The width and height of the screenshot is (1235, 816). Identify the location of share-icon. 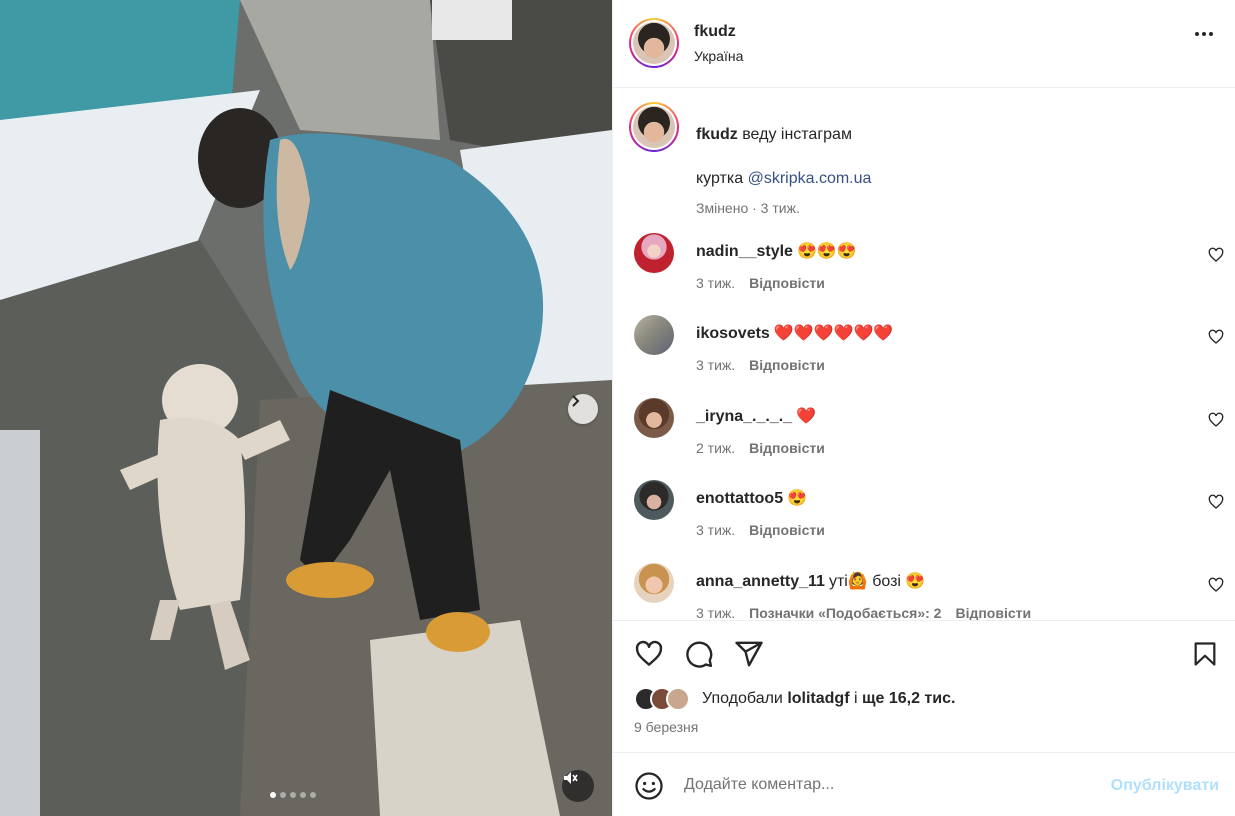
(749, 657).